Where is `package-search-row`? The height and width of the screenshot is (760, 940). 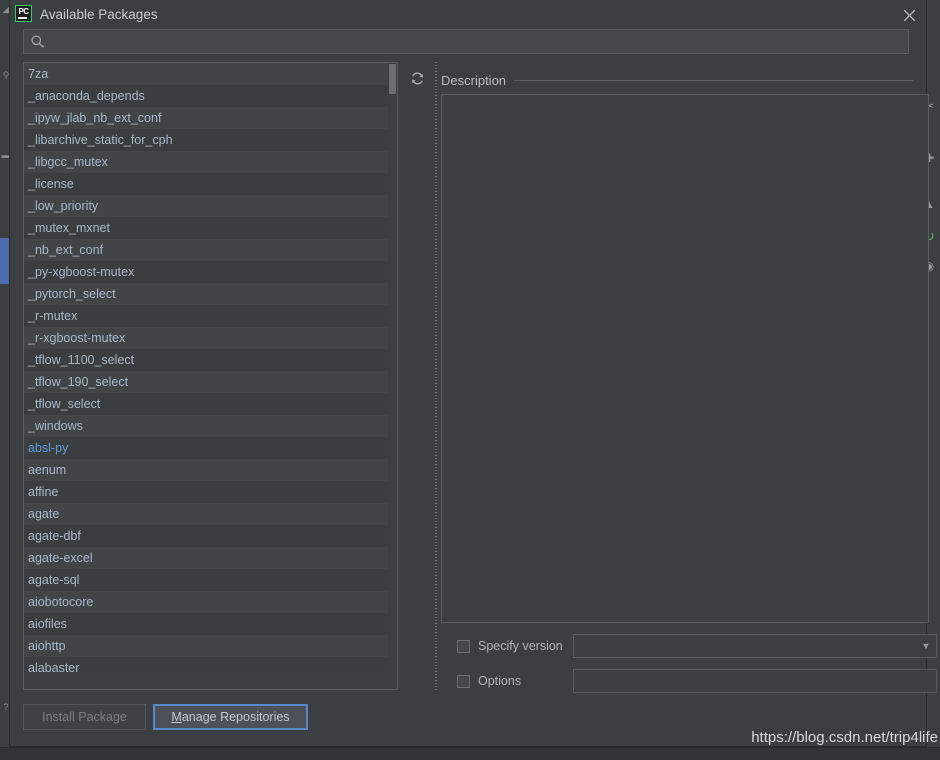
package-search-row is located at coordinates (466, 41).